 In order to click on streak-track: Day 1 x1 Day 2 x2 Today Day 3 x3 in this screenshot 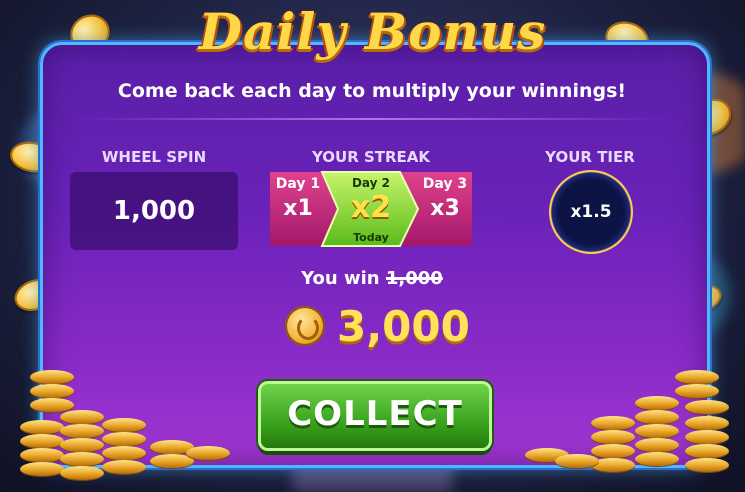, I will do `click(371, 209)`.